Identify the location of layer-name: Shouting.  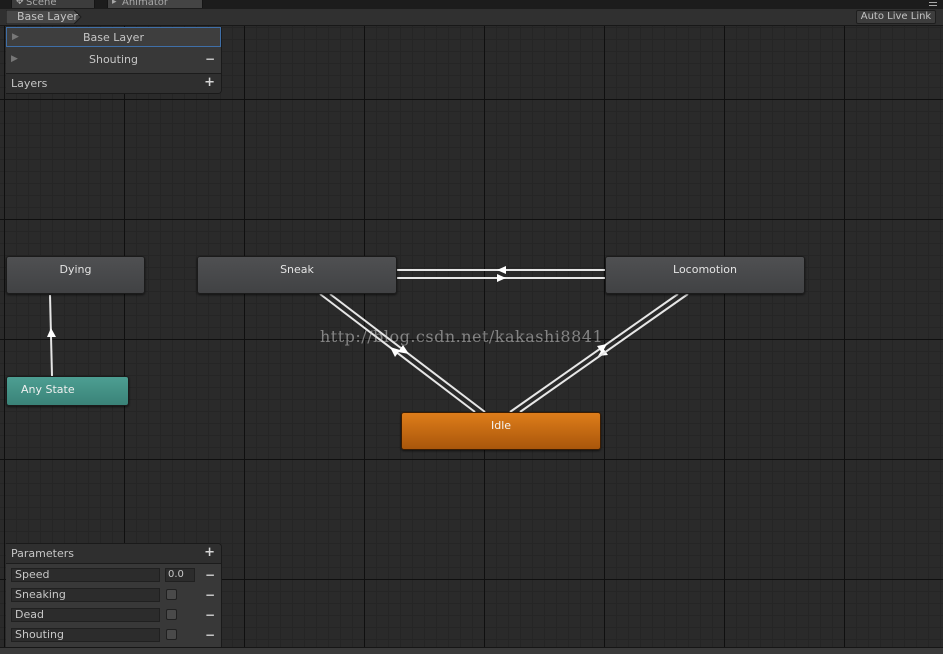
(113, 59).